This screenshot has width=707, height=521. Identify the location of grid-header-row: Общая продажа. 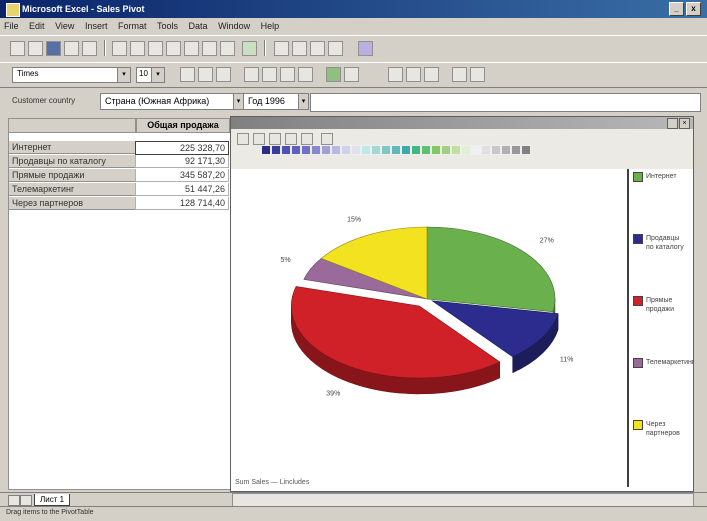
(119, 125).